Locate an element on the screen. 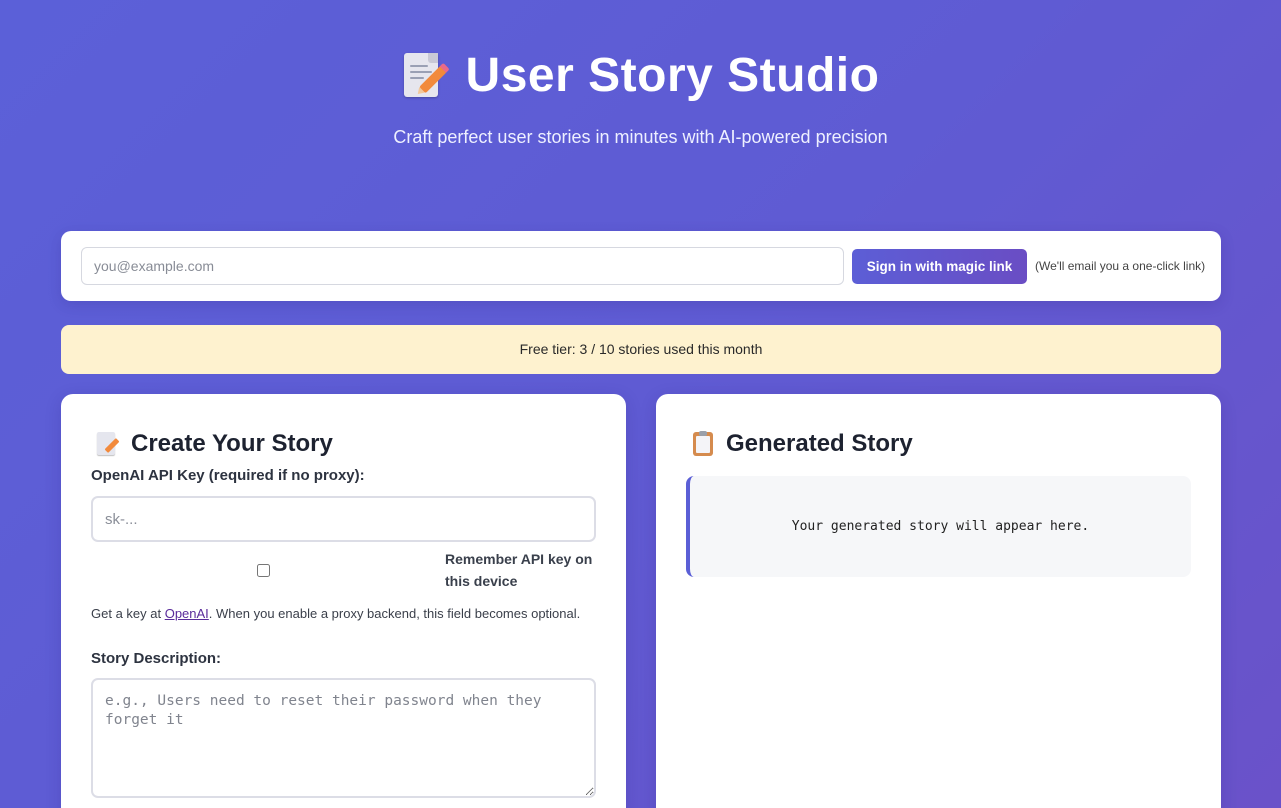  title-row: User Story Studio is located at coordinates (640, 75).